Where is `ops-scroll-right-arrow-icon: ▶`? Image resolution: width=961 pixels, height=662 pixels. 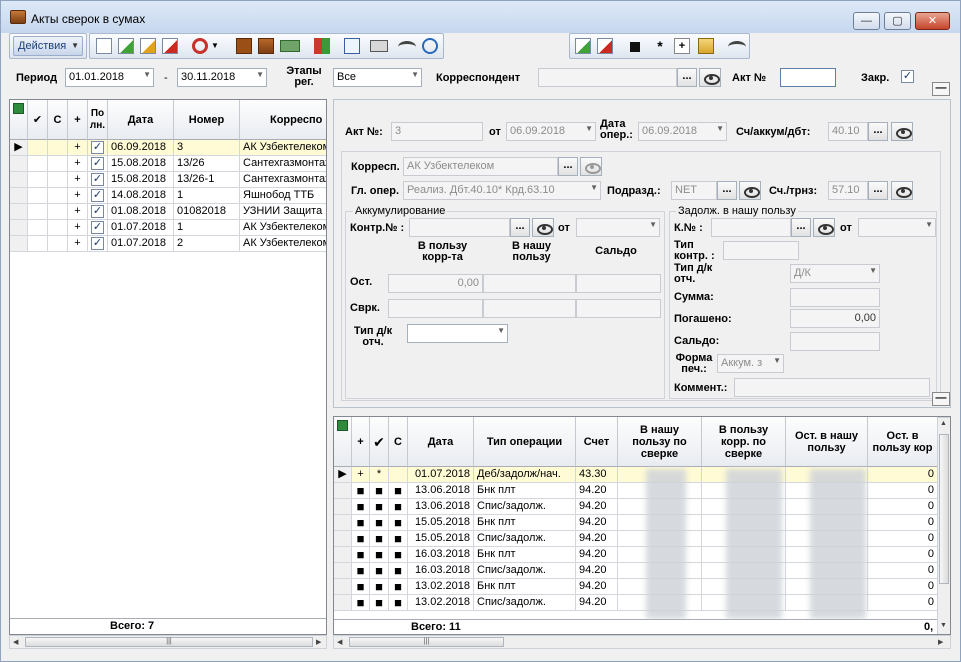 ops-scroll-right-arrow-icon: ▶ is located at coordinates (940, 642).